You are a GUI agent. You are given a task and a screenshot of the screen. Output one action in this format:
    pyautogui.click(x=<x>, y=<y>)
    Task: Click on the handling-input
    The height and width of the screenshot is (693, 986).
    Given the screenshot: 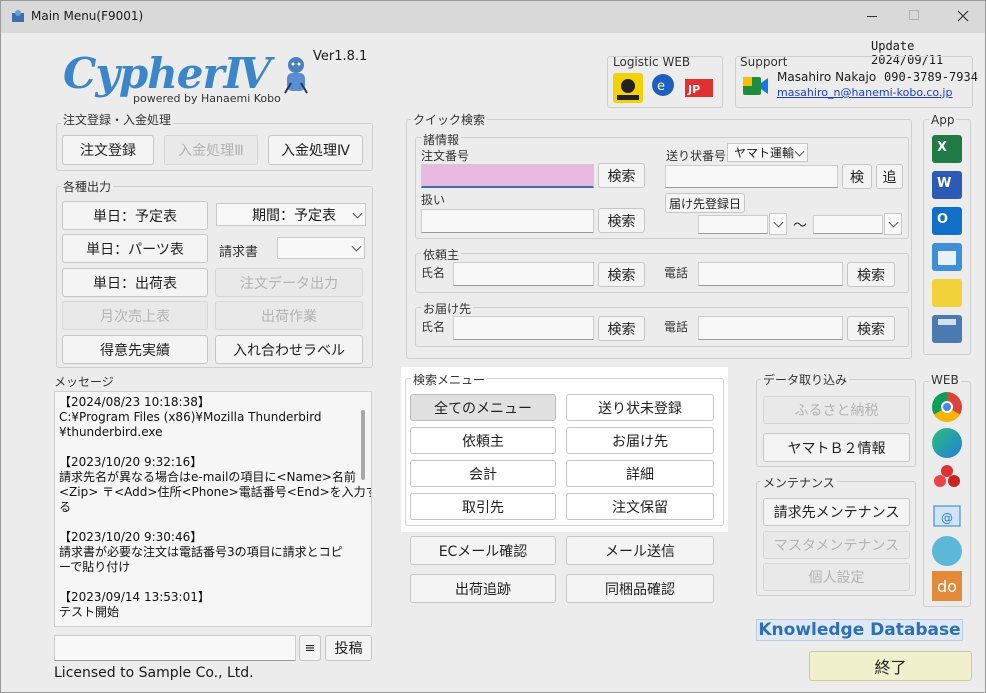 What is the action you would take?
    pyautogui.click(x=507, y=221)
    